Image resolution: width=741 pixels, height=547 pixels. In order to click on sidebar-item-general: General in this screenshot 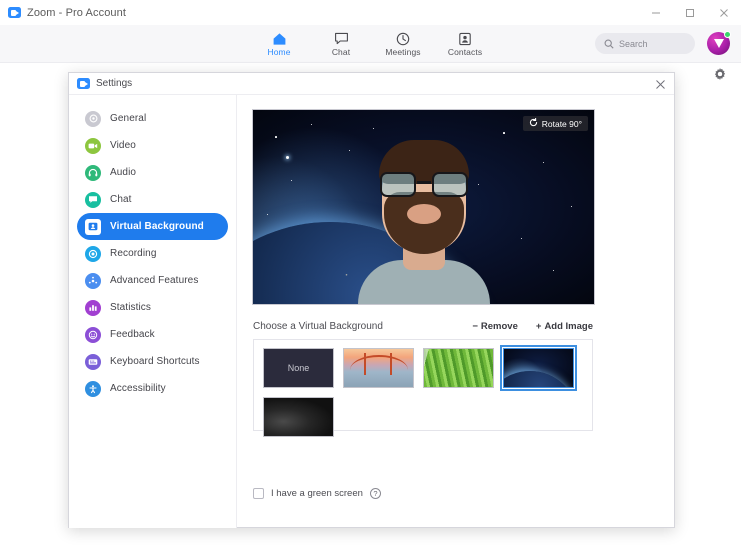, I will do `click(152, 118)`.